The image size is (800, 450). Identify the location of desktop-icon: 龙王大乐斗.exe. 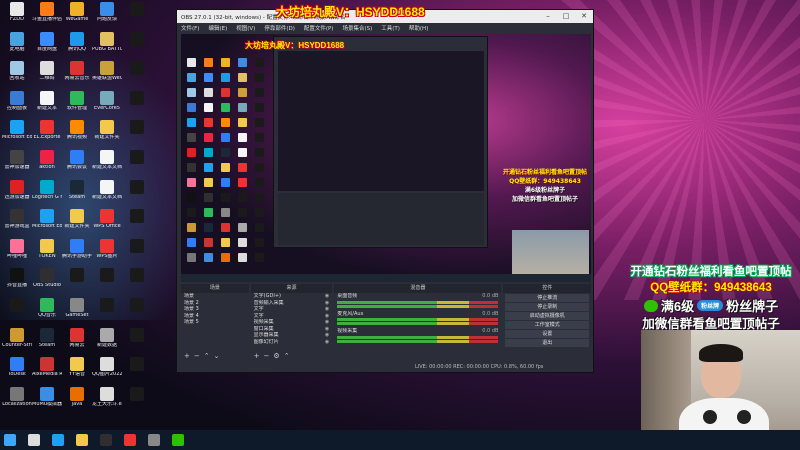
(107, 401).